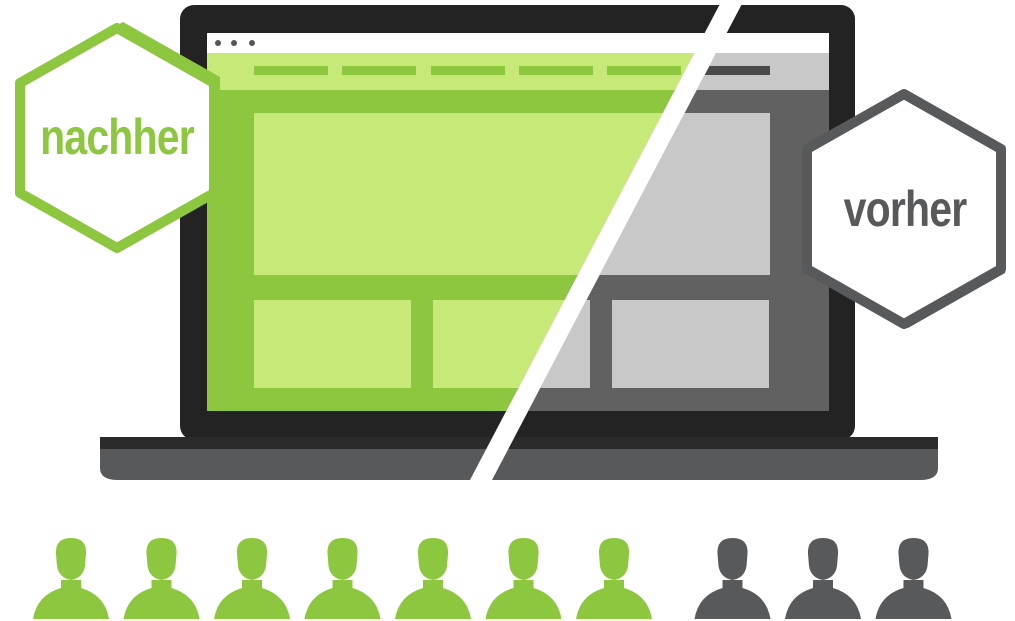  What do you see at coordinates (518, 43) in the screenshot?
I see `browser-toolbar` at bounding box center [518, 43].